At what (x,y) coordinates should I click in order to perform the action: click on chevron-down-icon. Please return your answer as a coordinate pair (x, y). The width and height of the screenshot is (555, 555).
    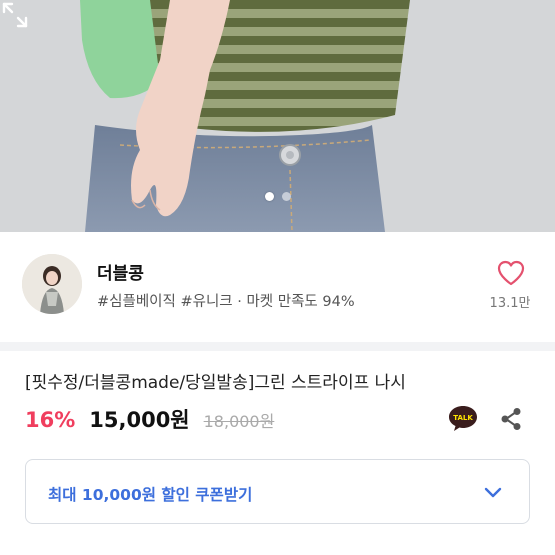
    Looking at the image, I should click on (493, 492).